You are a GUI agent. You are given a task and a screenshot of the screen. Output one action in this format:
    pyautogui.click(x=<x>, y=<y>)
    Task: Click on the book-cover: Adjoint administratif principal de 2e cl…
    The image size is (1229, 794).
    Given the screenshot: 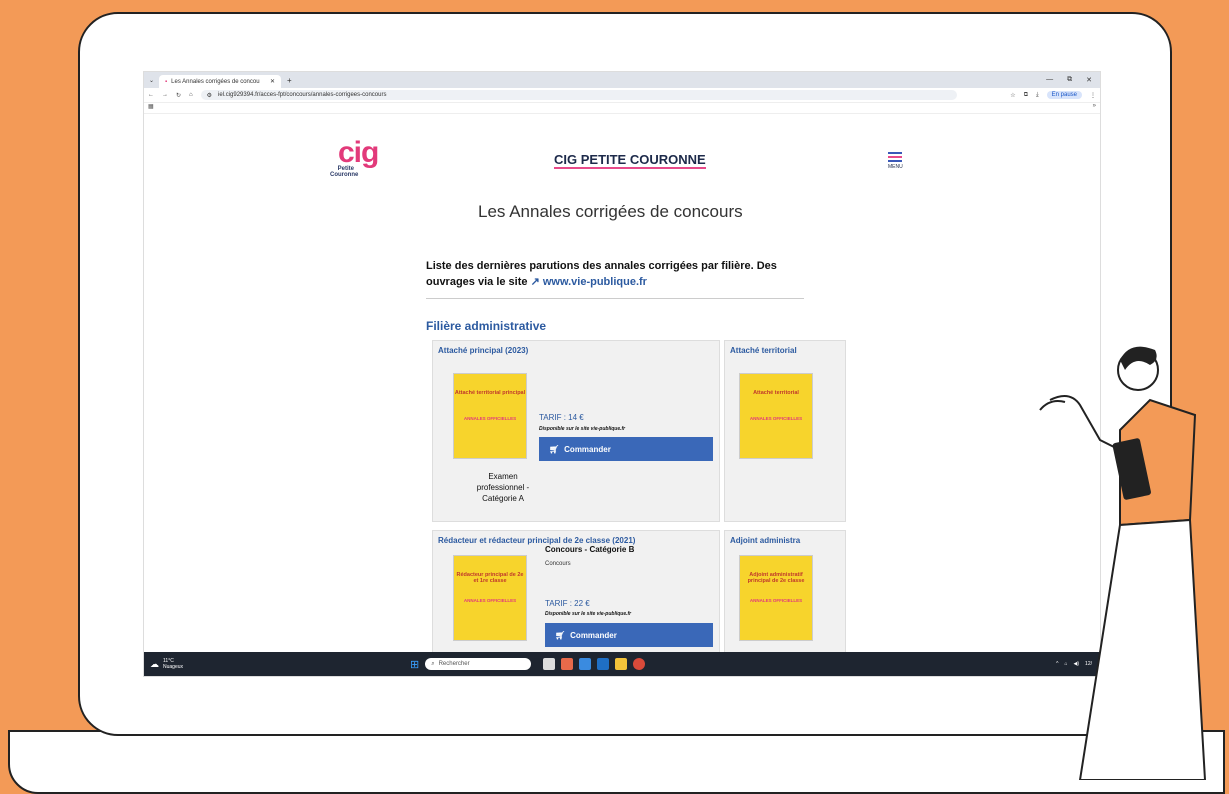 What is the action you would take?
    pyautogui.click(x=776, y=598)
    